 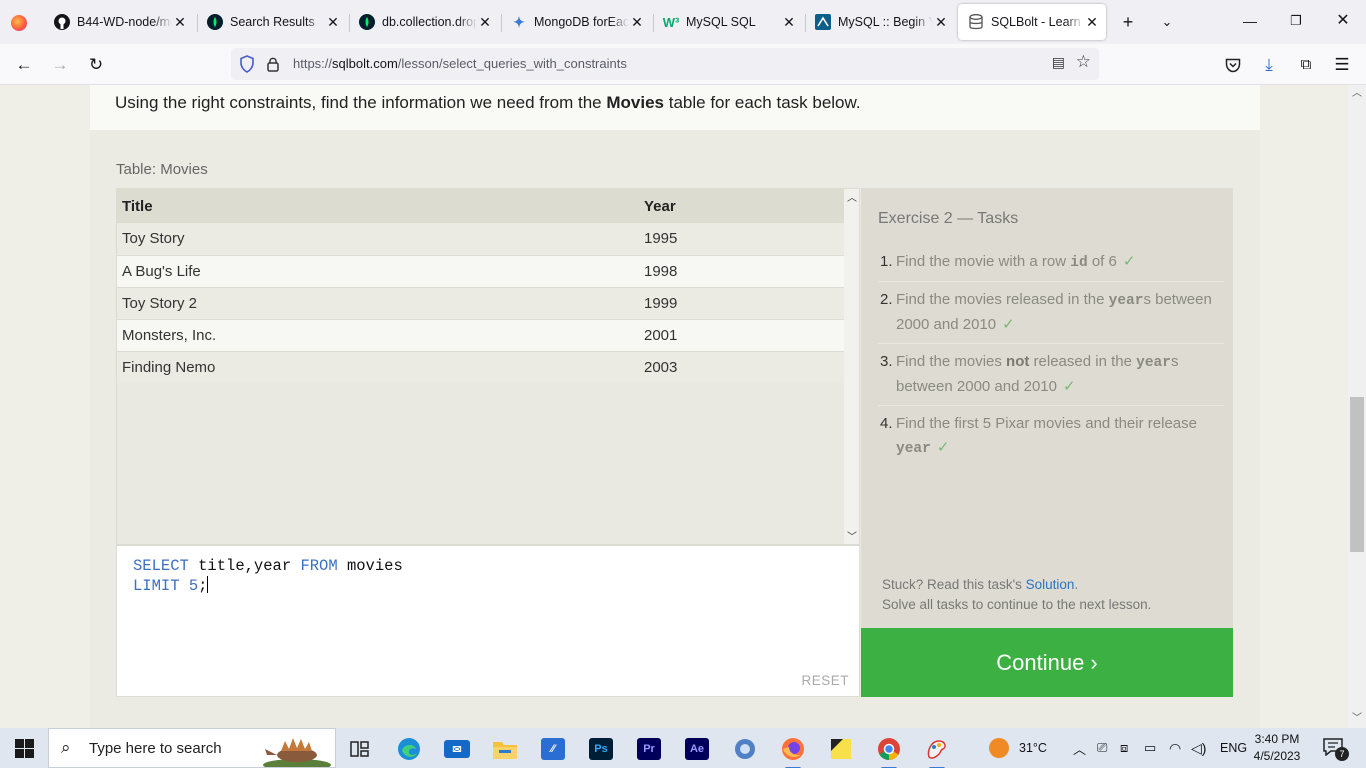 I want to click on after-effects-icon: Ae, so click(x=697, y=749).